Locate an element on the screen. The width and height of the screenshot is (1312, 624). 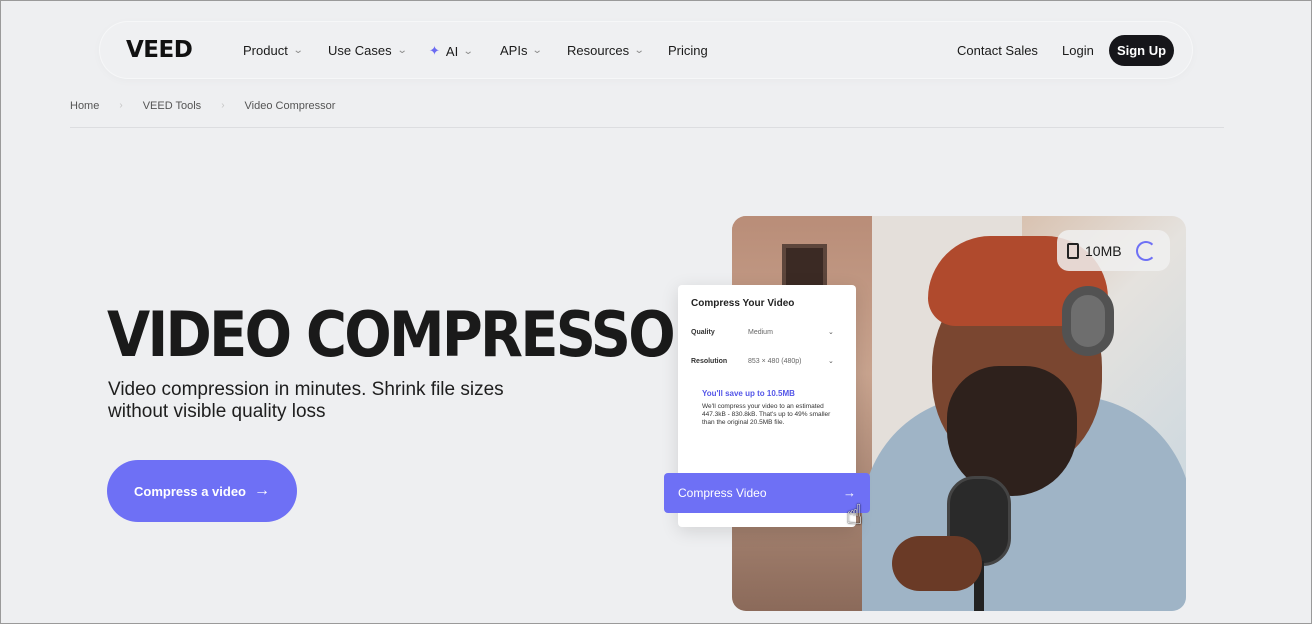
nav-apis: APIs ⌄ is located at coordinates (522, 50).